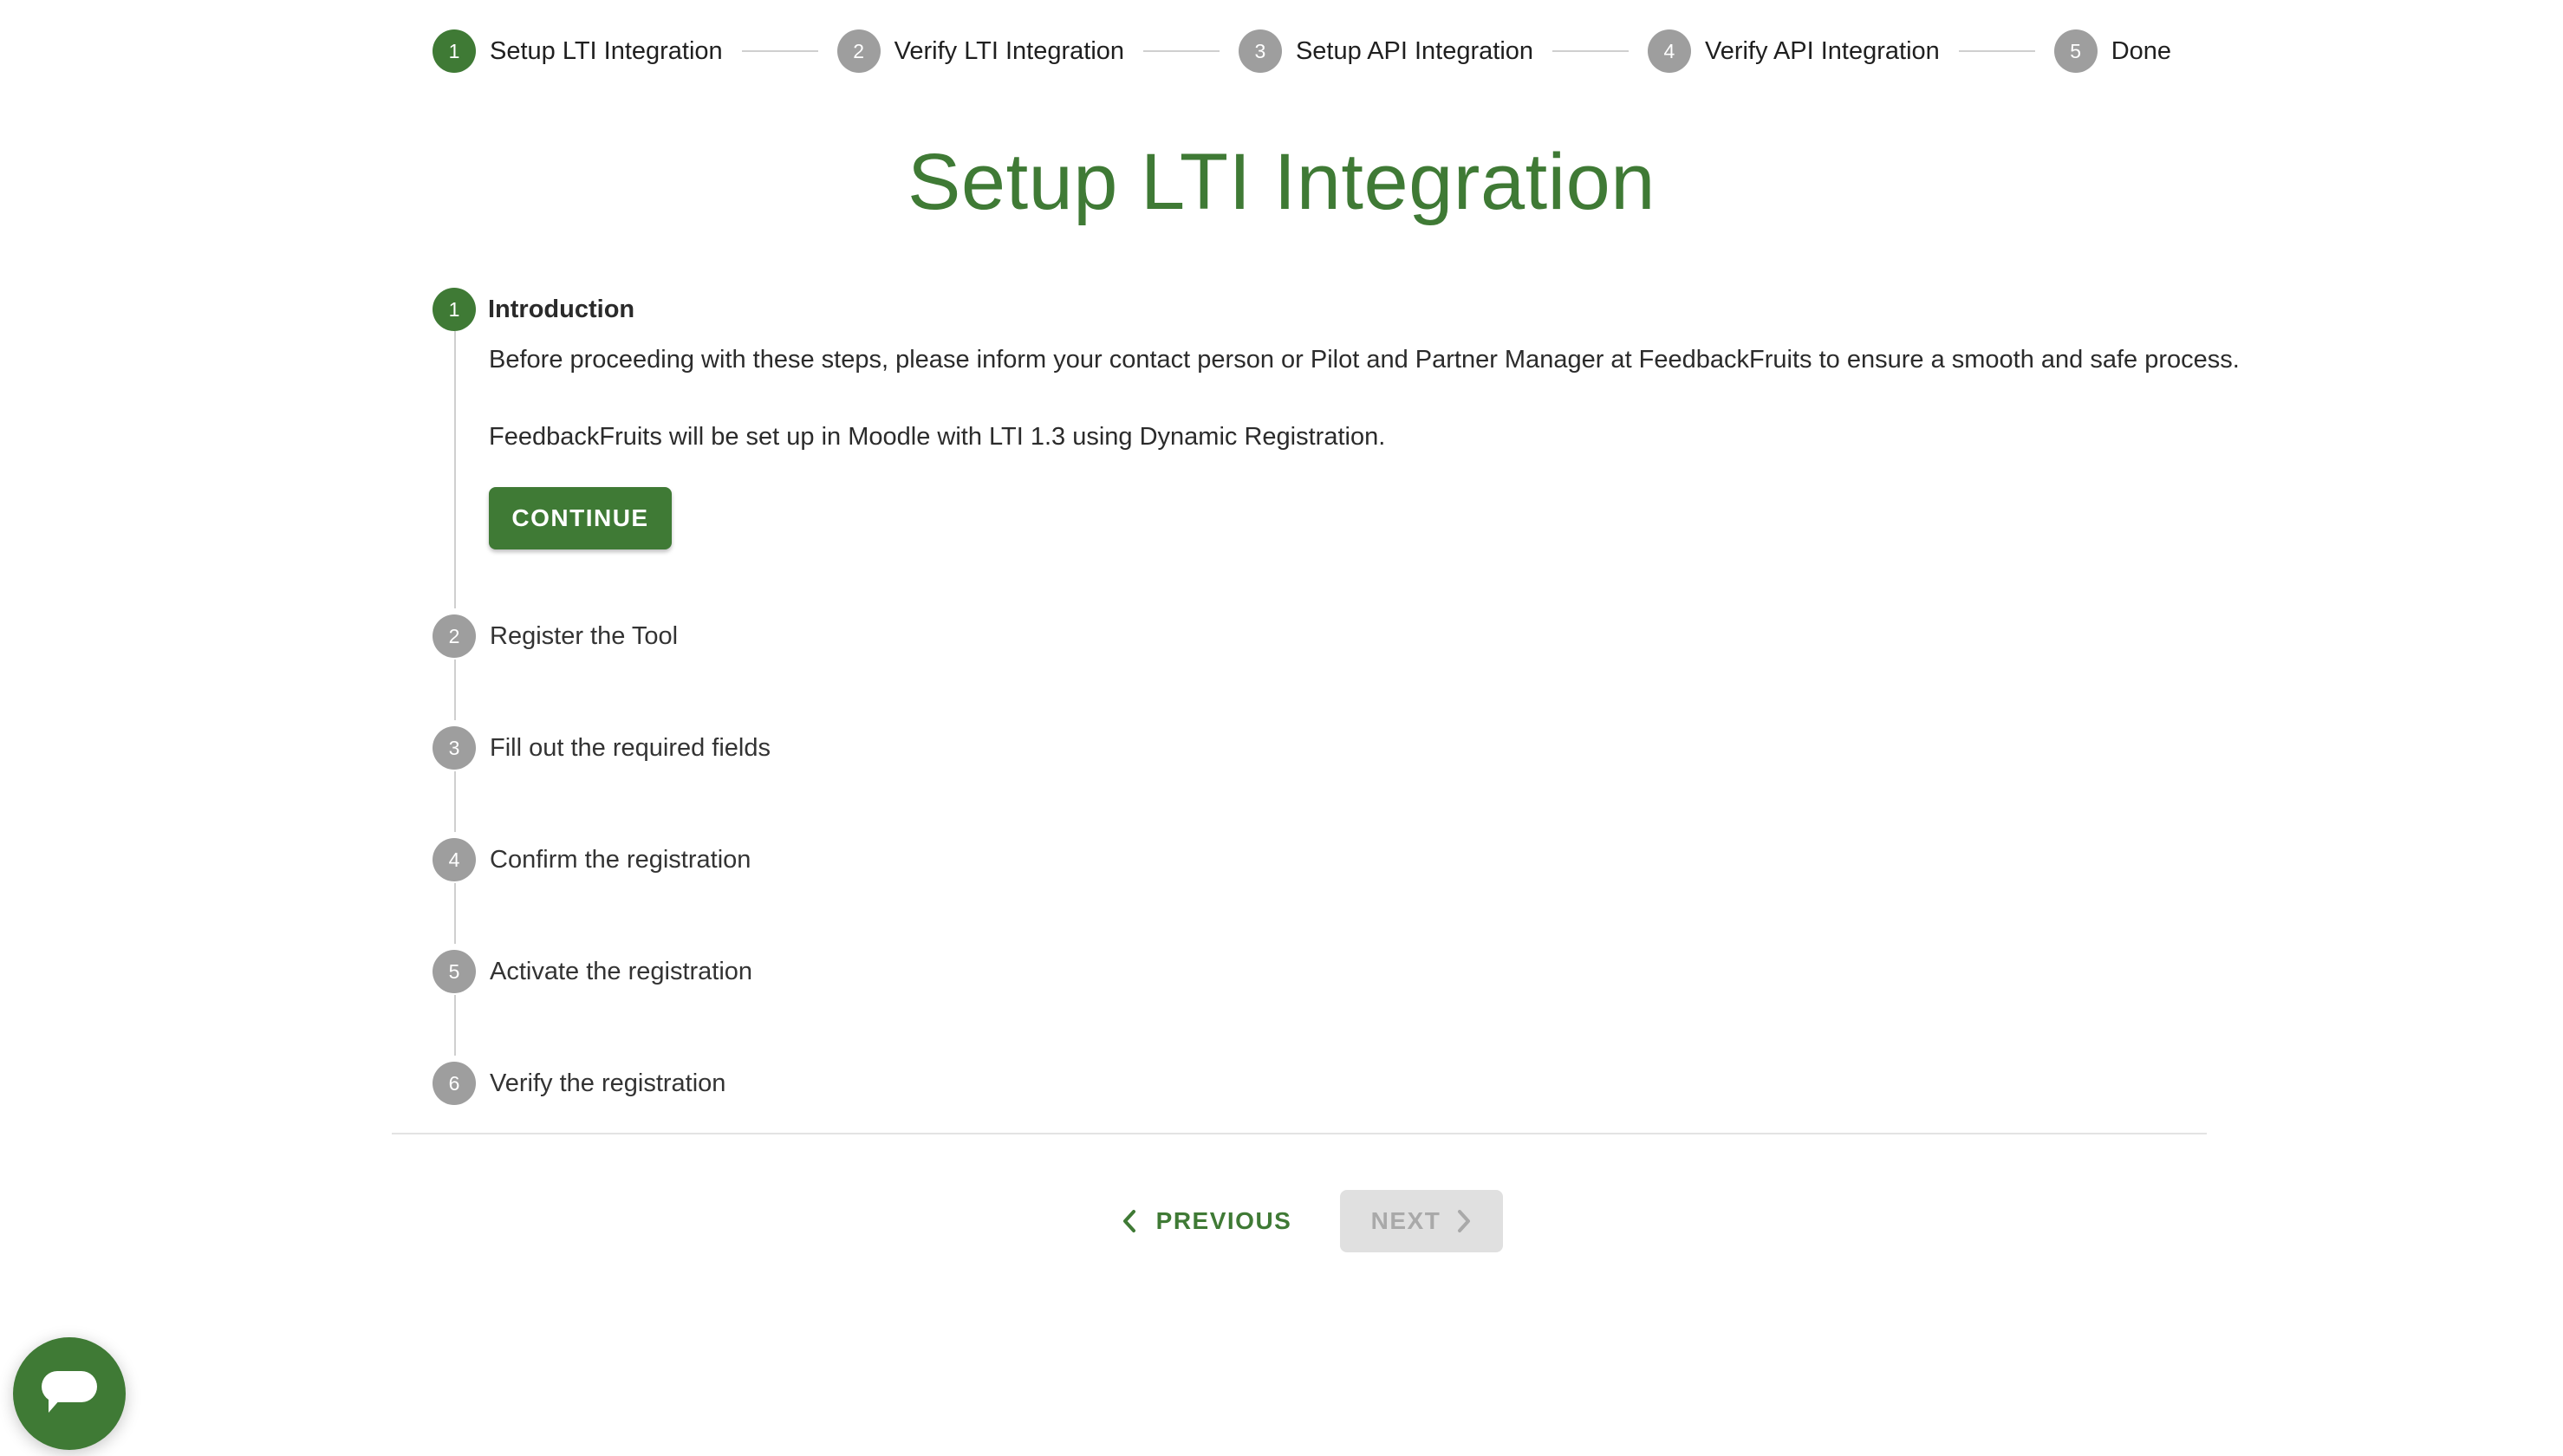  I want to click on top-step-verify-lti: 2 Verify LTI Integration, so click(980, 51).